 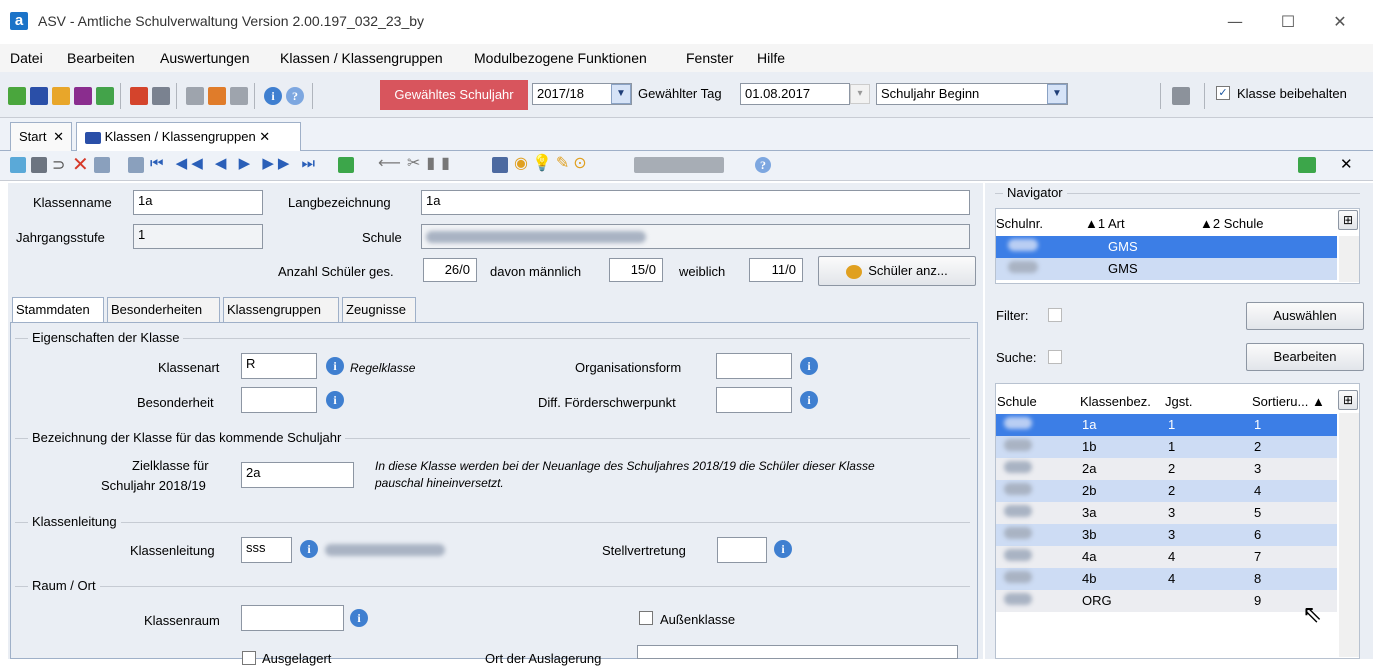 What do you see at coordinates (972, 94) in the screenshot?
I see `schuljahr-mode-select: Schuljahr Beginn` at bounding box center [972, 94].